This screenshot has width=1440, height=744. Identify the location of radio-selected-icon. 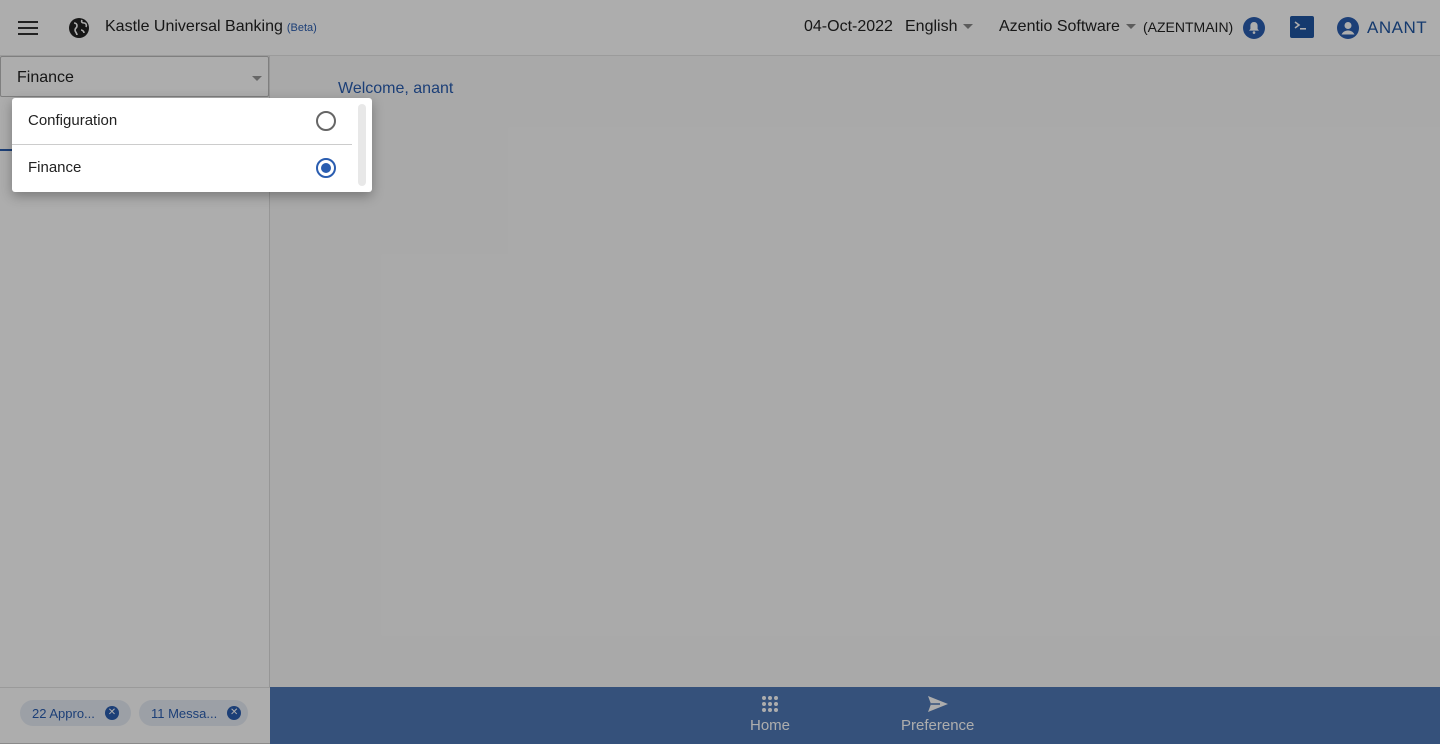
(326, 168).